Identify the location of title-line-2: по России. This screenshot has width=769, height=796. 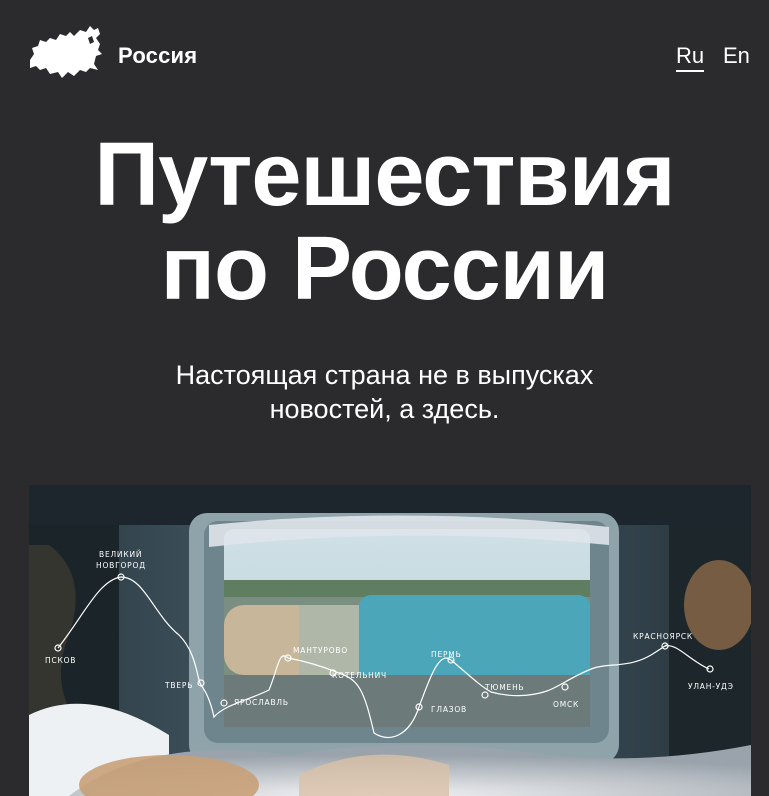
(385, 269).